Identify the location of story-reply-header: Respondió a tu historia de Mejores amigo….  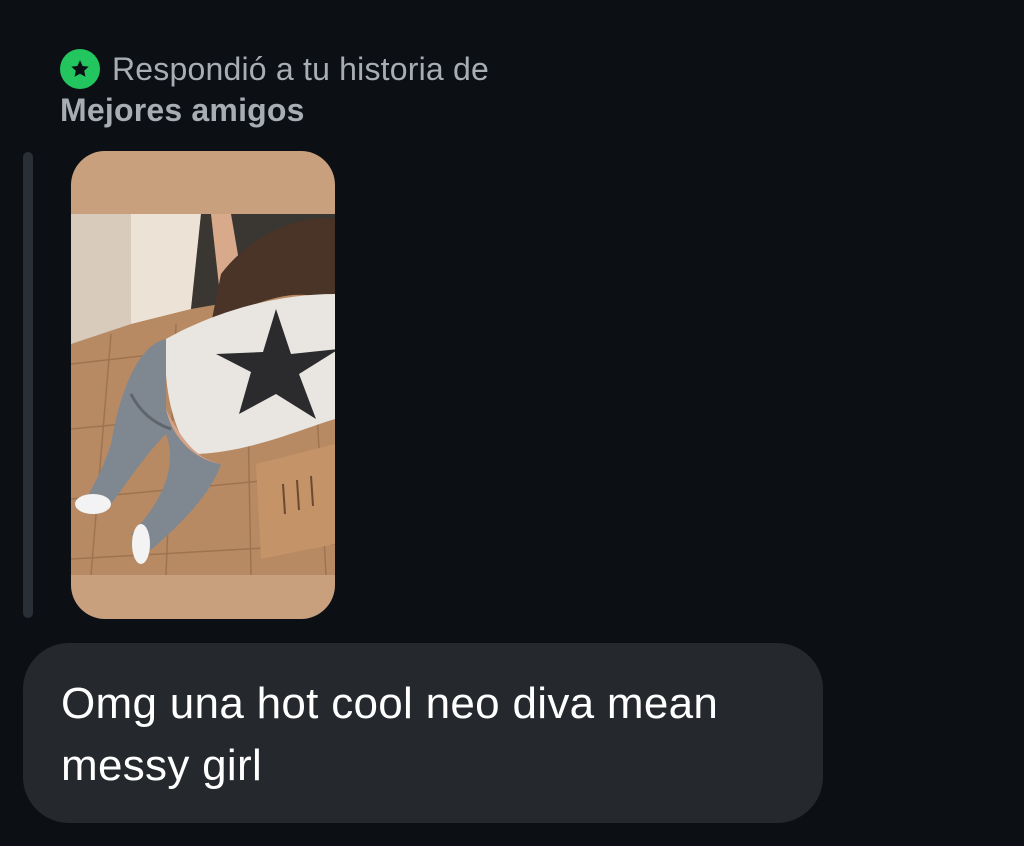
(360, 88).